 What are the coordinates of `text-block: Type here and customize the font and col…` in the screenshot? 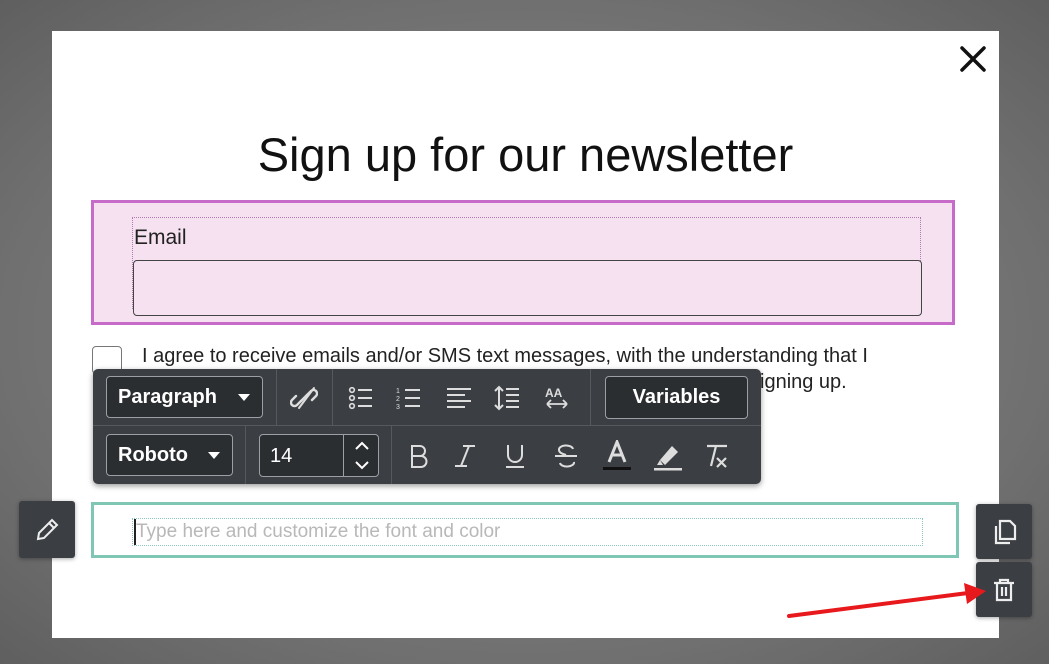 It's located at (525, 530).